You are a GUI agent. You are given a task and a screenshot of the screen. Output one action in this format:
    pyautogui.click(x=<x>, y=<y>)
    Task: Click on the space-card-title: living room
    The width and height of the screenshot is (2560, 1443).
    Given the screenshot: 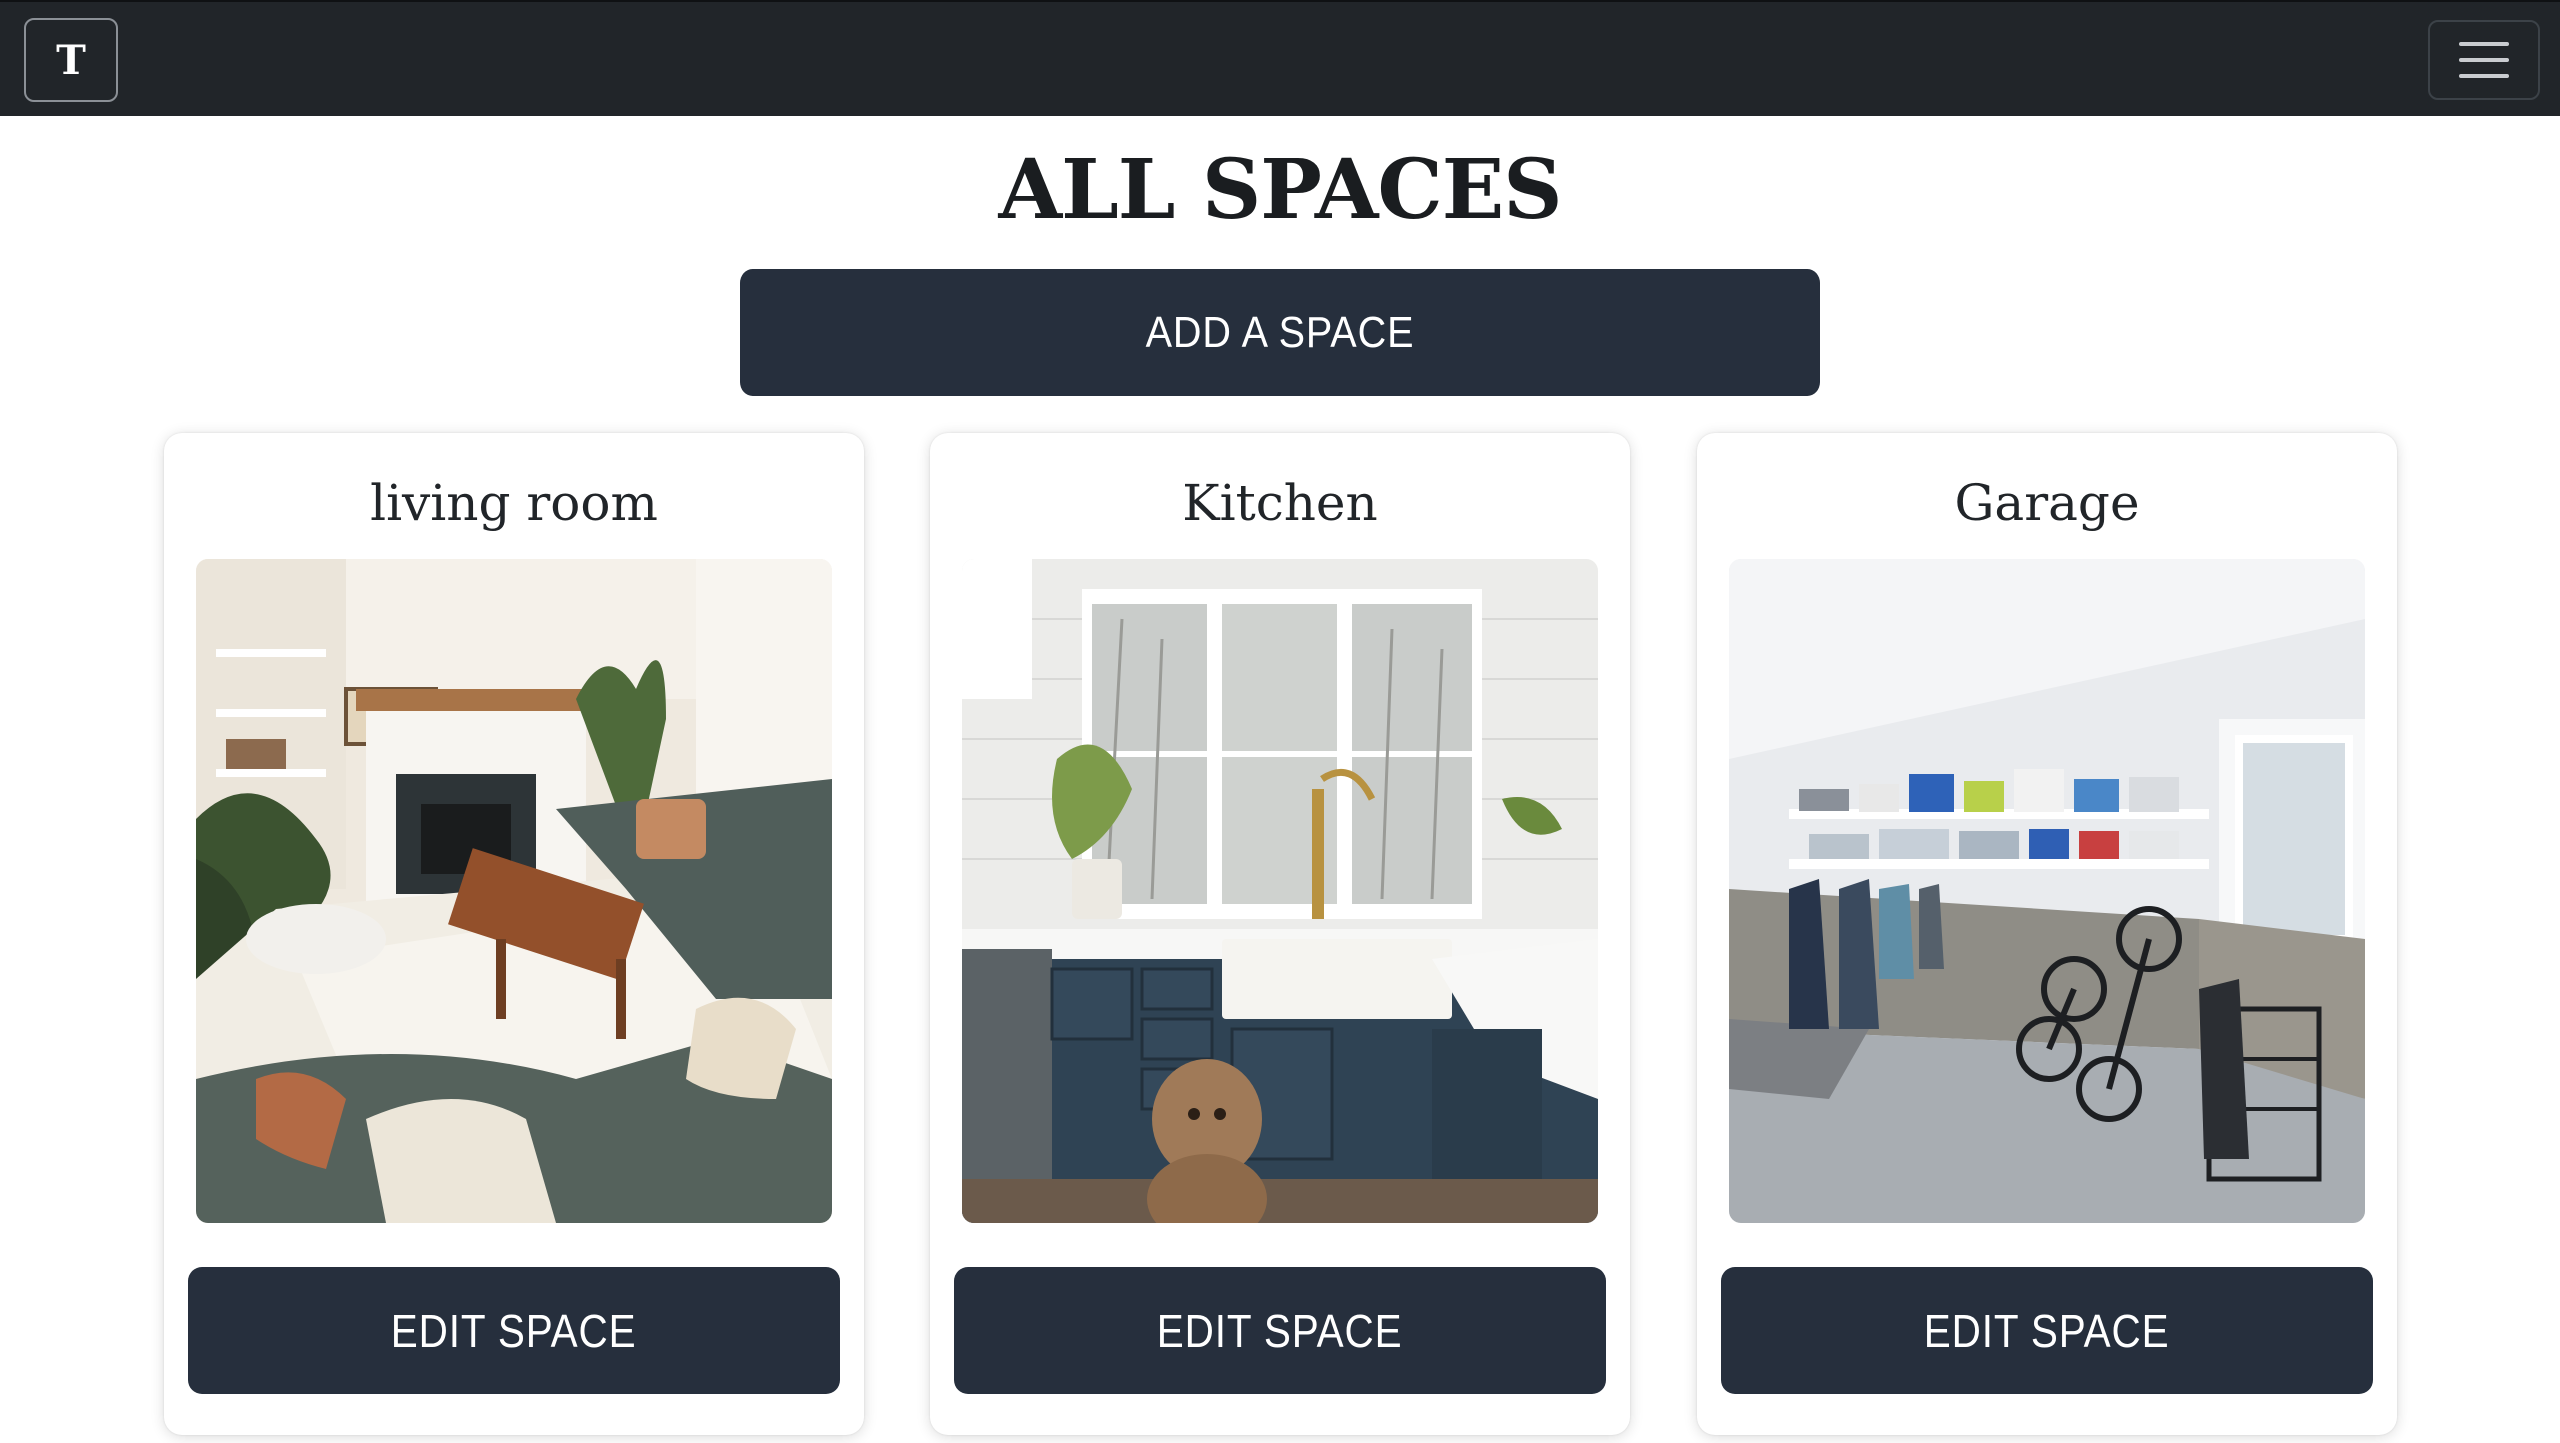 What is the action you would take?
    pyautogui.click(x=514, y=503)
    